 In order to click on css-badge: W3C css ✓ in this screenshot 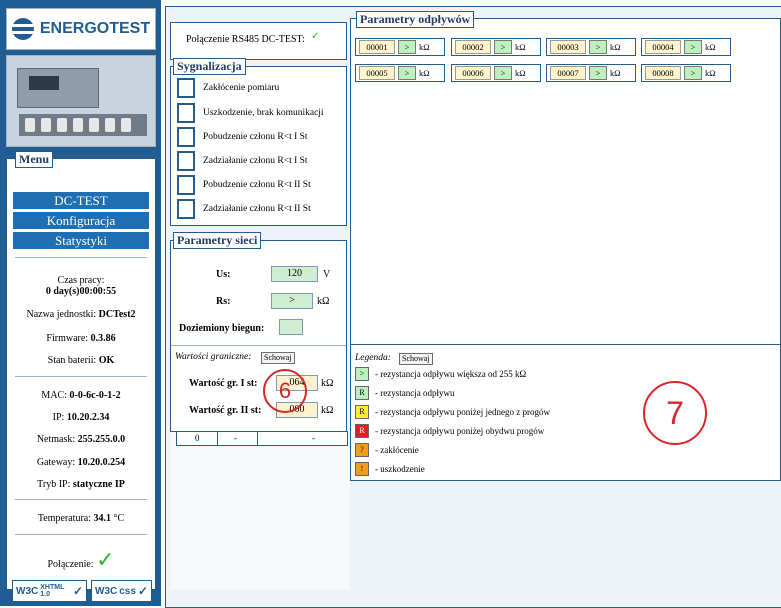, I will do `click(121, 591)`.